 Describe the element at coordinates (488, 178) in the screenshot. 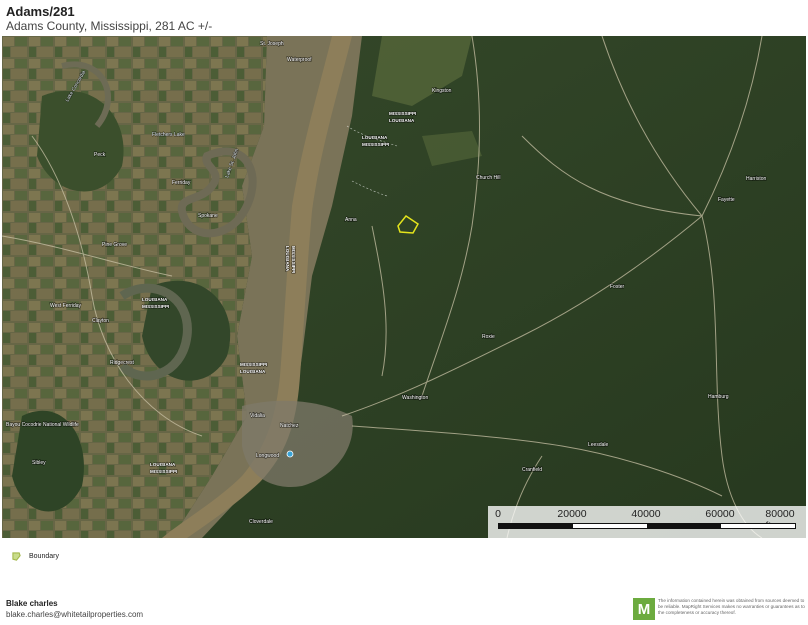

I see `place-label: Church Hill` at that location.